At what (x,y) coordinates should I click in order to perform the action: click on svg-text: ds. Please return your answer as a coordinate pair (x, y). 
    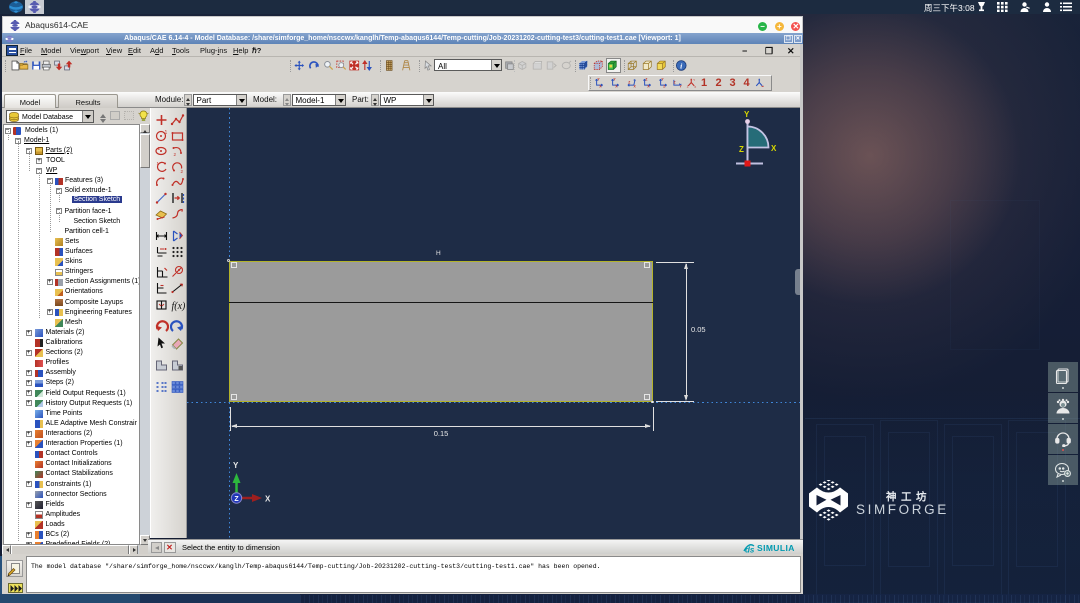
    Looking at the image, I should click on (750, 549).